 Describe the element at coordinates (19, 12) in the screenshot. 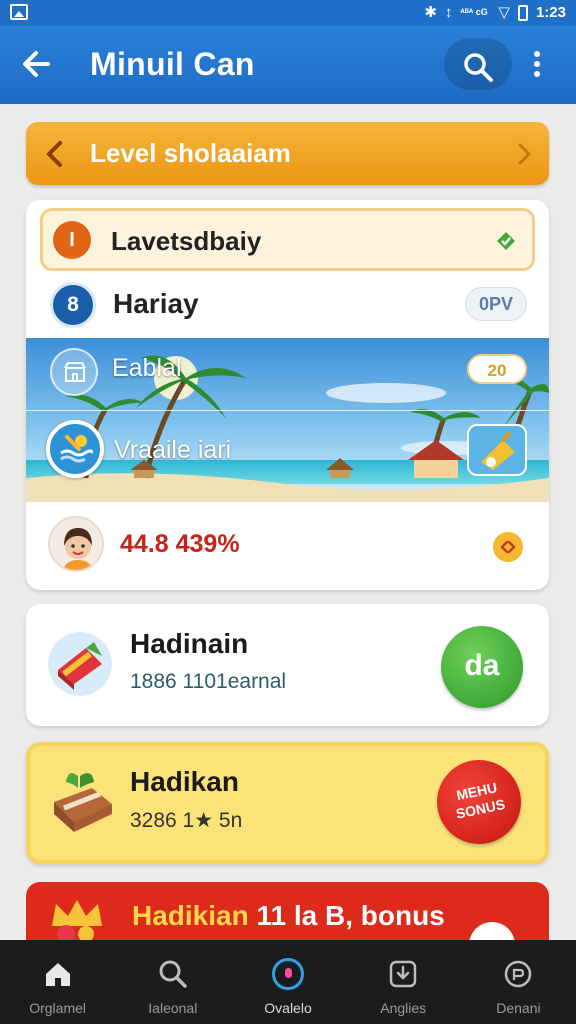

I see `image-icon` at that location.